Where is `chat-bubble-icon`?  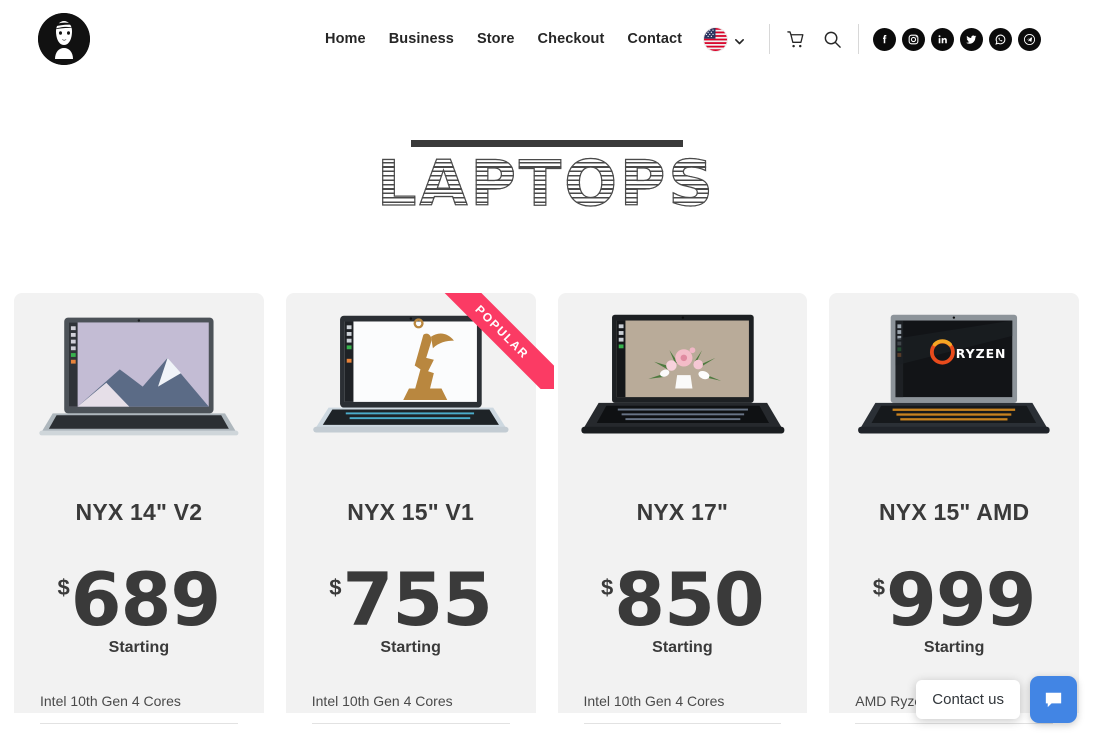 chat-bubble-icon is located at coordinates (1053, 700).